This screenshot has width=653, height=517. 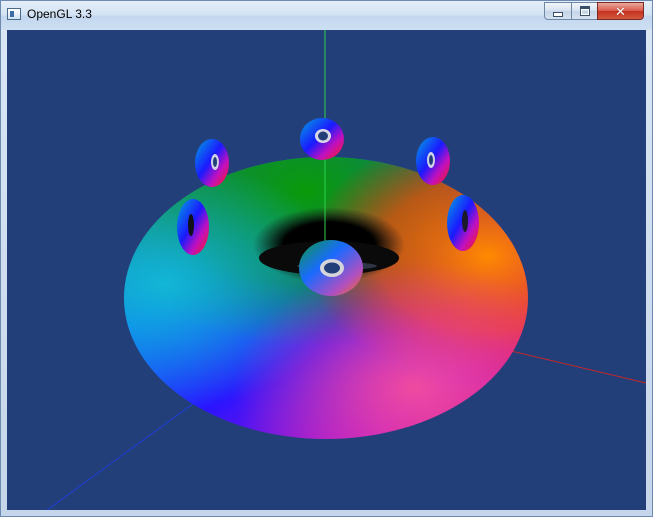 I want to click on small-torus-front-center, so click(x=331, y=268).